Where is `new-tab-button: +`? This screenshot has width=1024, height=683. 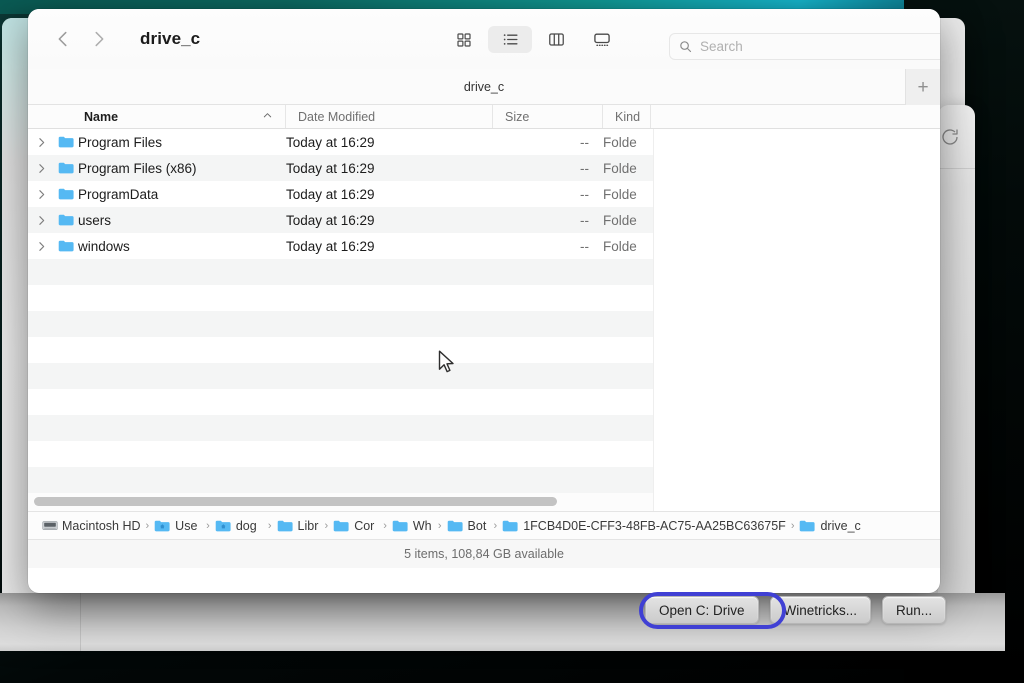
new-tab-button: + is located at coordinates (922, 87).